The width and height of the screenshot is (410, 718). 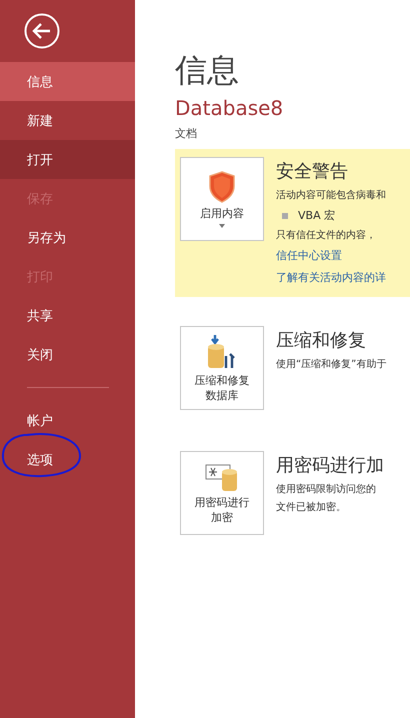 What do you see at coordinates (207, 70) in the screenshot?
I see `page-title: 信息` at bounding box center [207, 70].